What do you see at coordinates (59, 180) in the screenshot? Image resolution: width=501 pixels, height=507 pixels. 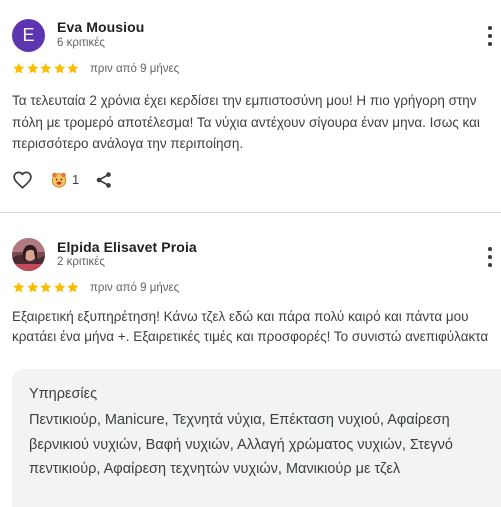 I see `reaction-emoji-icon` at bounding box center [59, 180].